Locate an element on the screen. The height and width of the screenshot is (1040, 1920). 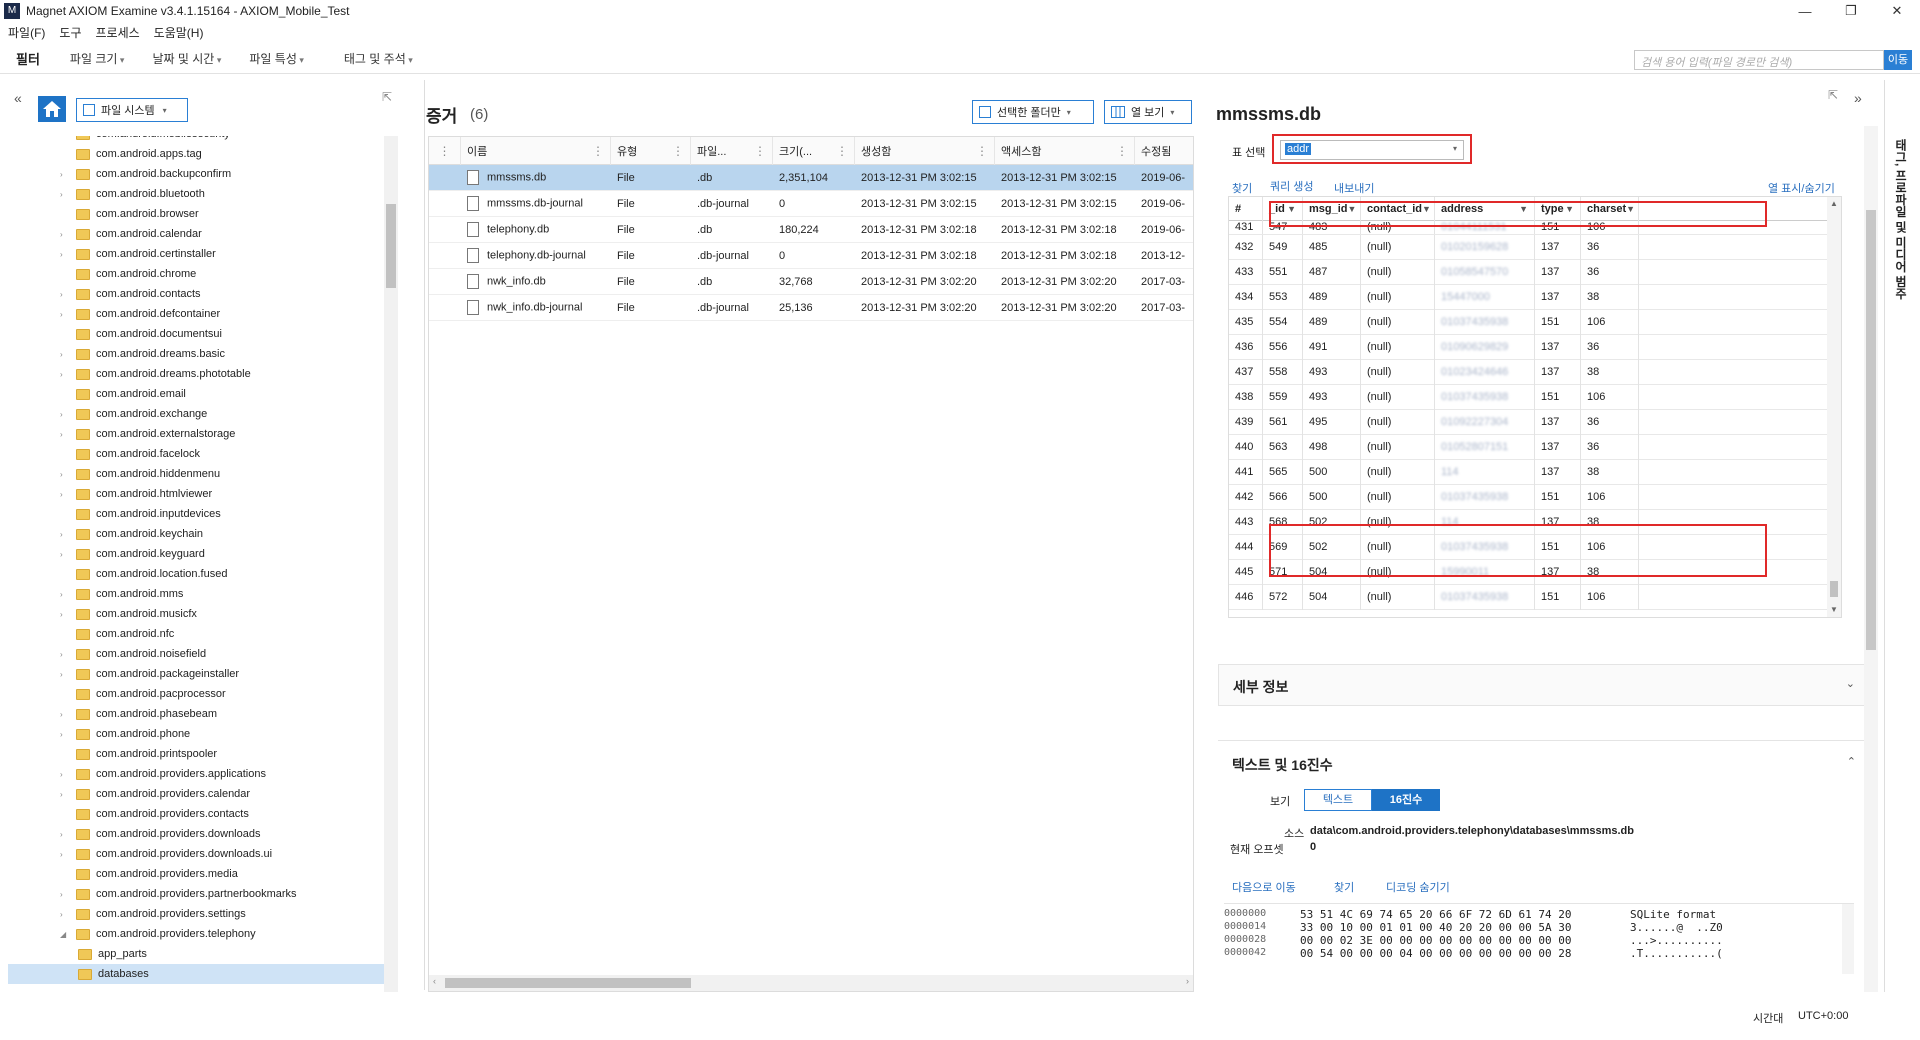
tree-item: › com.android.providers.downloads is located at coordinates (198, 834).